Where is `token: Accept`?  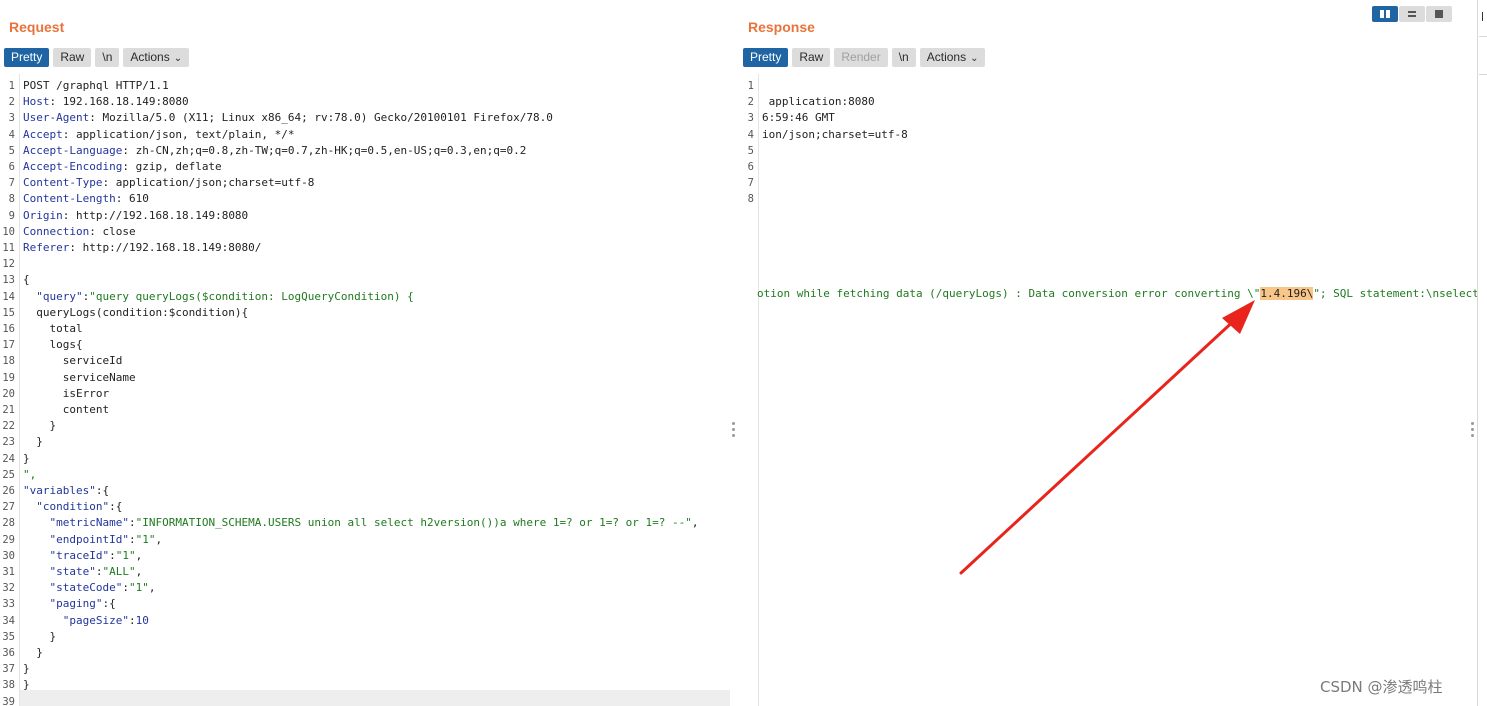 token: Accept is located at coordinates (43, 134).